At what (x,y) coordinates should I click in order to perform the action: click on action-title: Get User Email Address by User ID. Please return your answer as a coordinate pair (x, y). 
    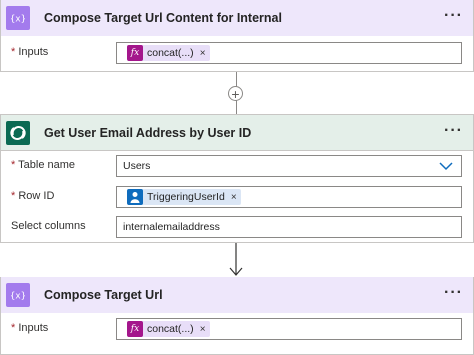
    Looking at the image, I should click on (148, 132).